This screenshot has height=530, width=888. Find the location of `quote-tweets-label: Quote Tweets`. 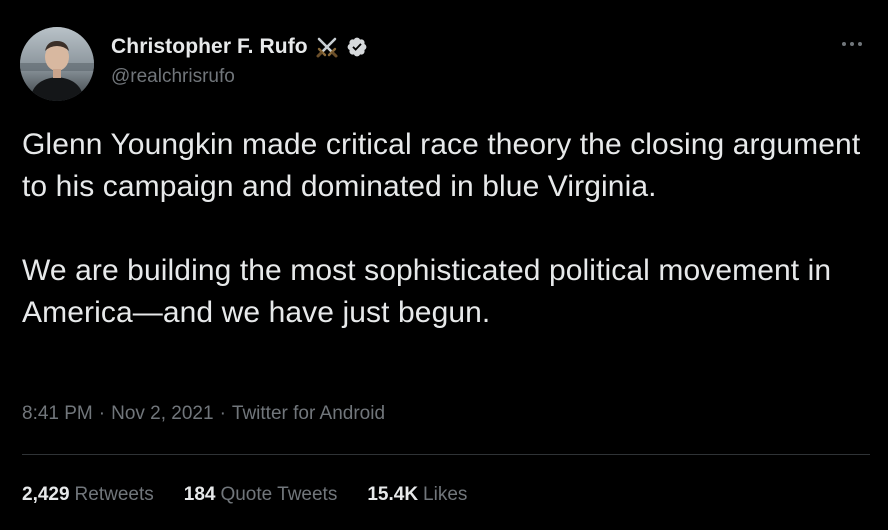

quote-tweets-label: Quote Tweets is located at coordinates (279, 494).